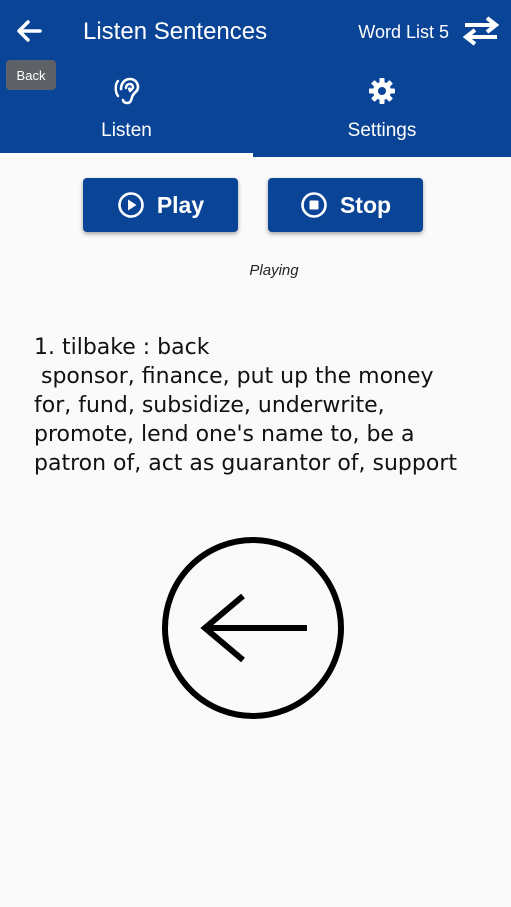  Describe the element at coordinates (382, 91) in the screenshot. I see `gear-icon` at that location.